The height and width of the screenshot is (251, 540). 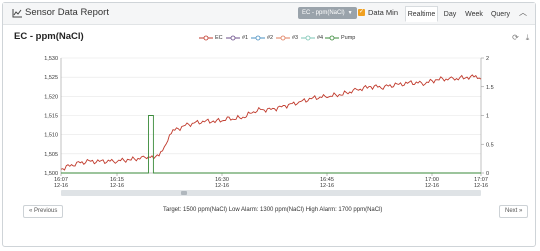 What do you see at coordinates (51, 136) in the screenshot?
I see `y-left-tick-label: 1,510` at bounding box center [51, 136].